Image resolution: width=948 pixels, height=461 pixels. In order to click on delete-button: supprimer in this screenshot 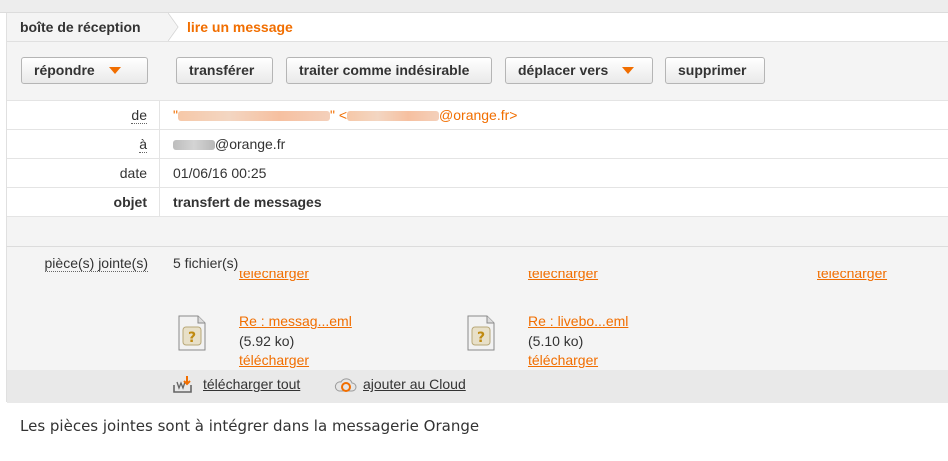, I will do `click(715, 70)`.